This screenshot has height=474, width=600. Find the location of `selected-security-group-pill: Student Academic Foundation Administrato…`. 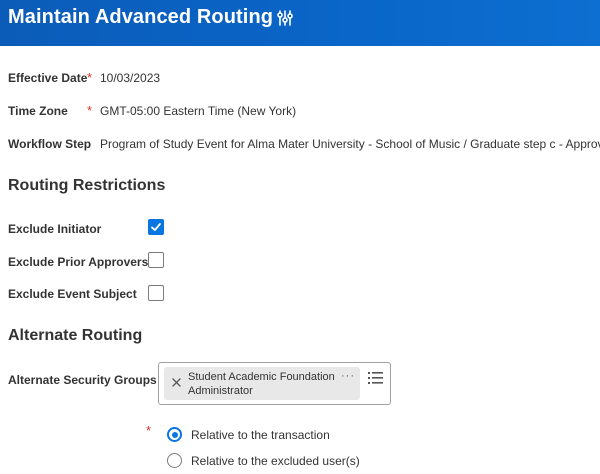

selected-security-group-pill: Student Academic Foundation Administrato… is located at coordinates (262, 383).